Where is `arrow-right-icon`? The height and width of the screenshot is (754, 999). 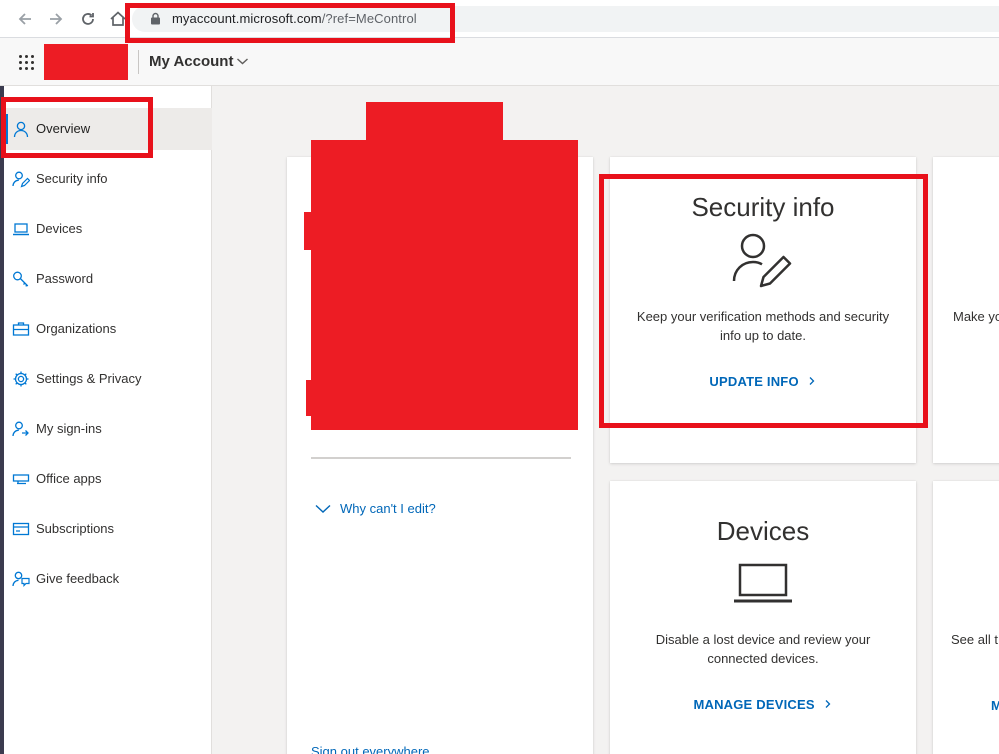
arrow-right-icon is located at coordinates (56, 19).